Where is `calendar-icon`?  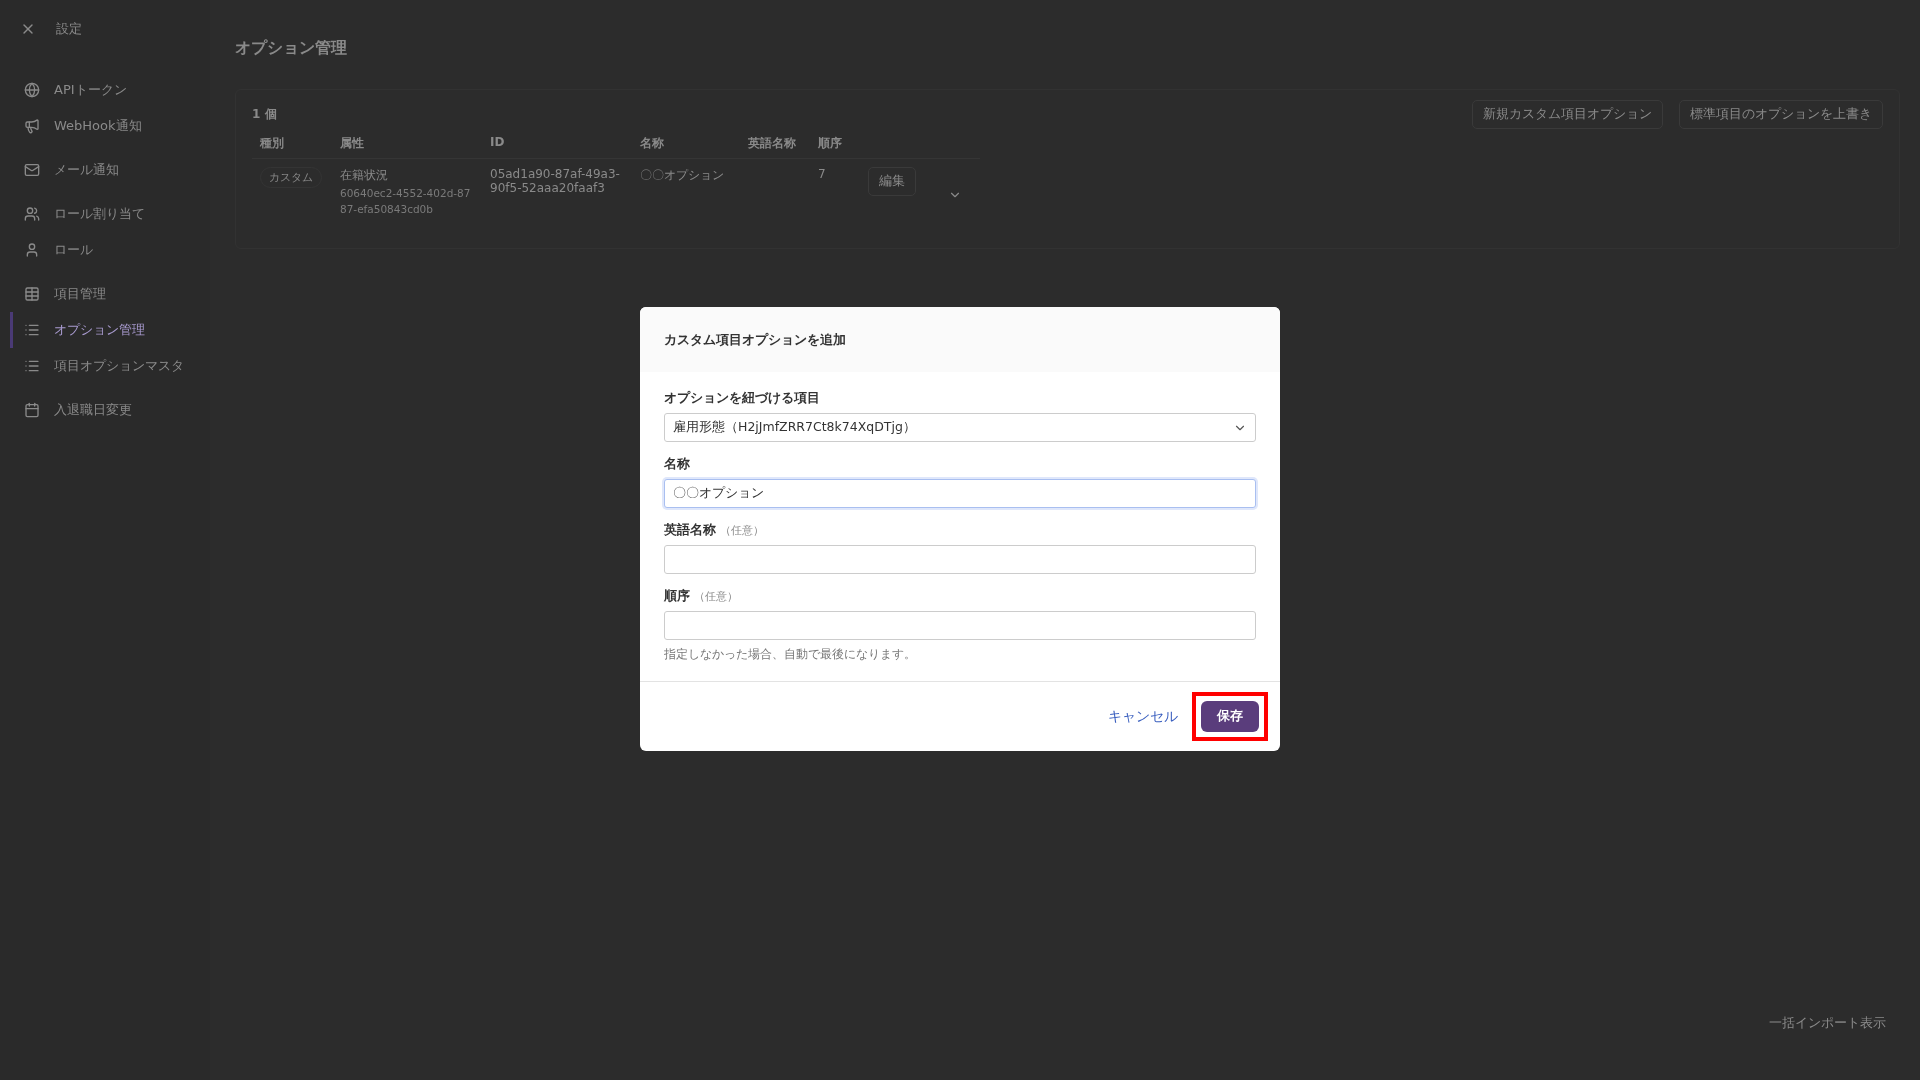 calendar-icon is located at coordinates (32, 410).